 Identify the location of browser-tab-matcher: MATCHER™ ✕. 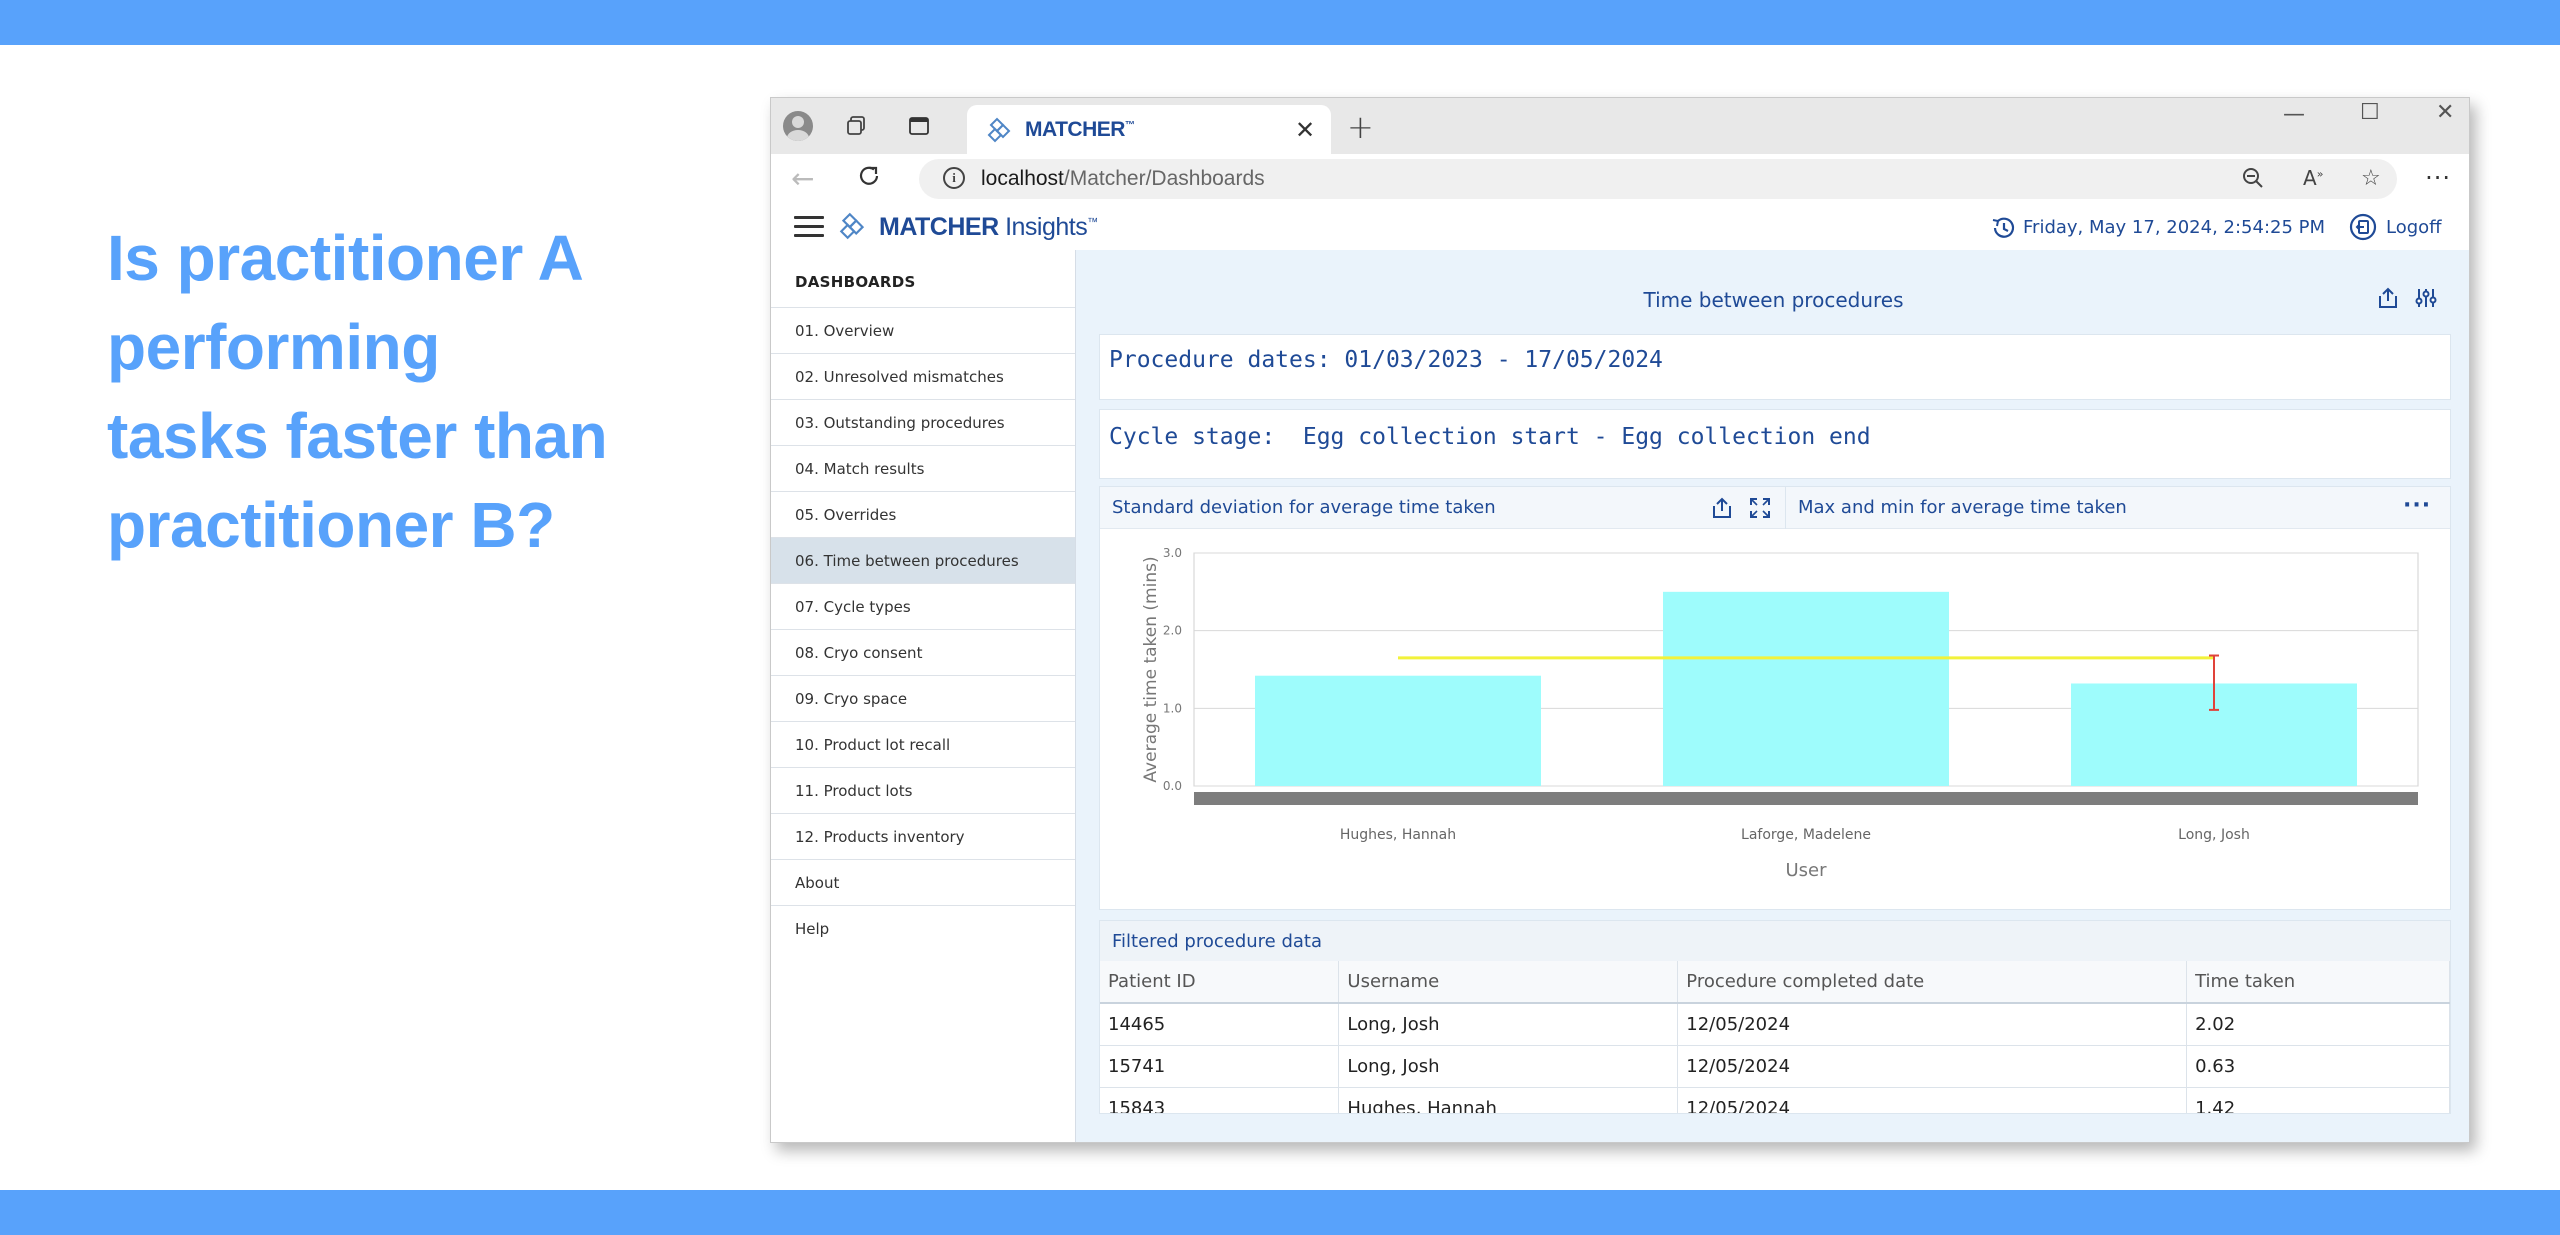
(1149, 129).